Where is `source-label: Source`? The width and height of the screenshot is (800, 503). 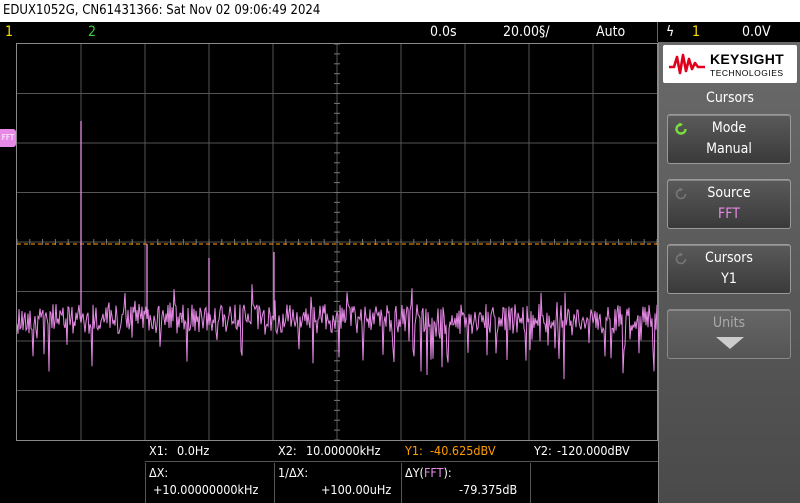
source-label: Source is located at coordinates (729, 193).